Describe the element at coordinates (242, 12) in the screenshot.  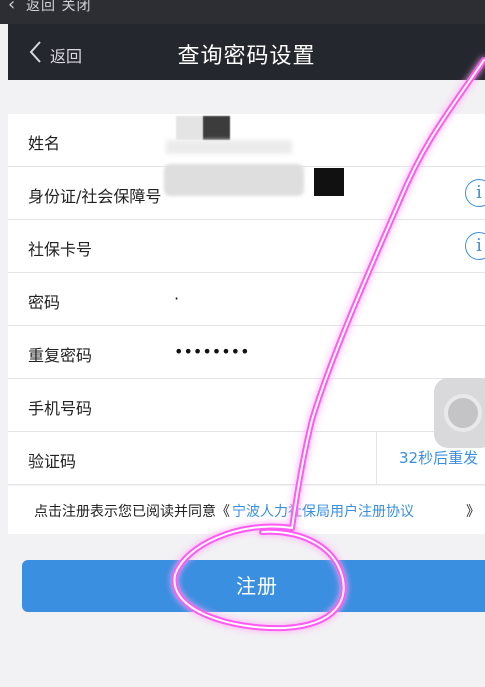
I see `previous-page-strip: ‹ 返回 关闭` at that location.